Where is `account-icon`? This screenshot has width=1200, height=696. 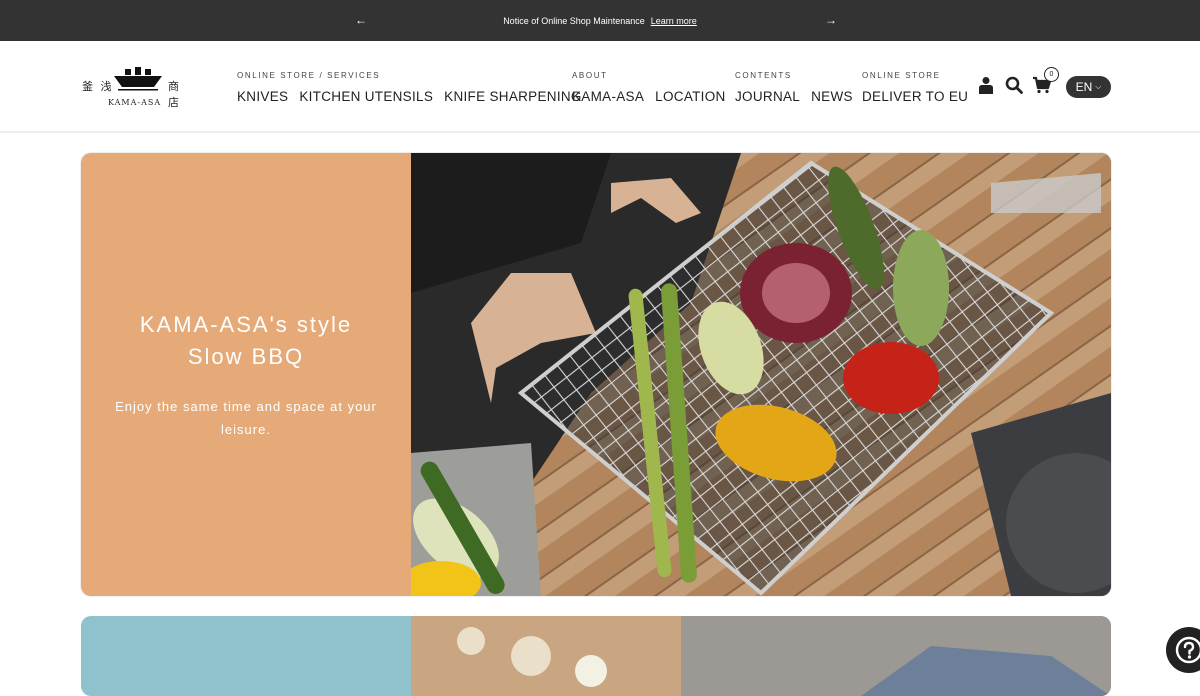
account-icon is located at coordinates (986, 85).